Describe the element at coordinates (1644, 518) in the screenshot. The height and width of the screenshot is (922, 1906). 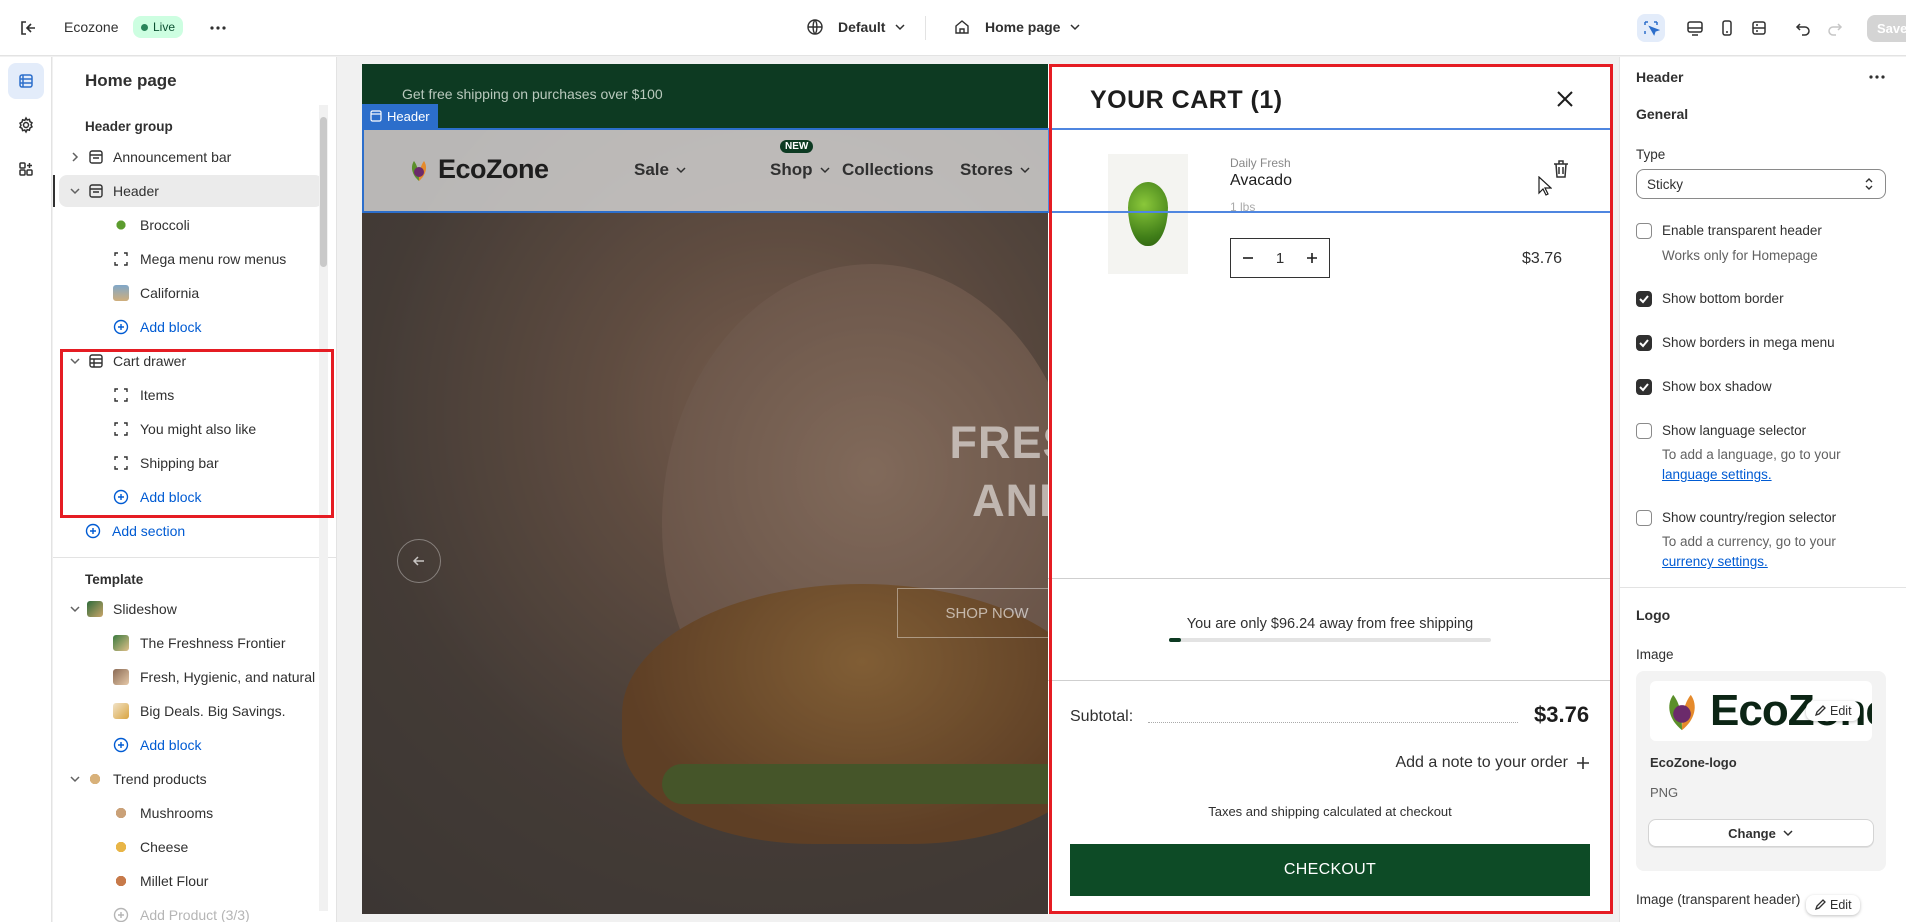
I see `country-checkbox` at that location.